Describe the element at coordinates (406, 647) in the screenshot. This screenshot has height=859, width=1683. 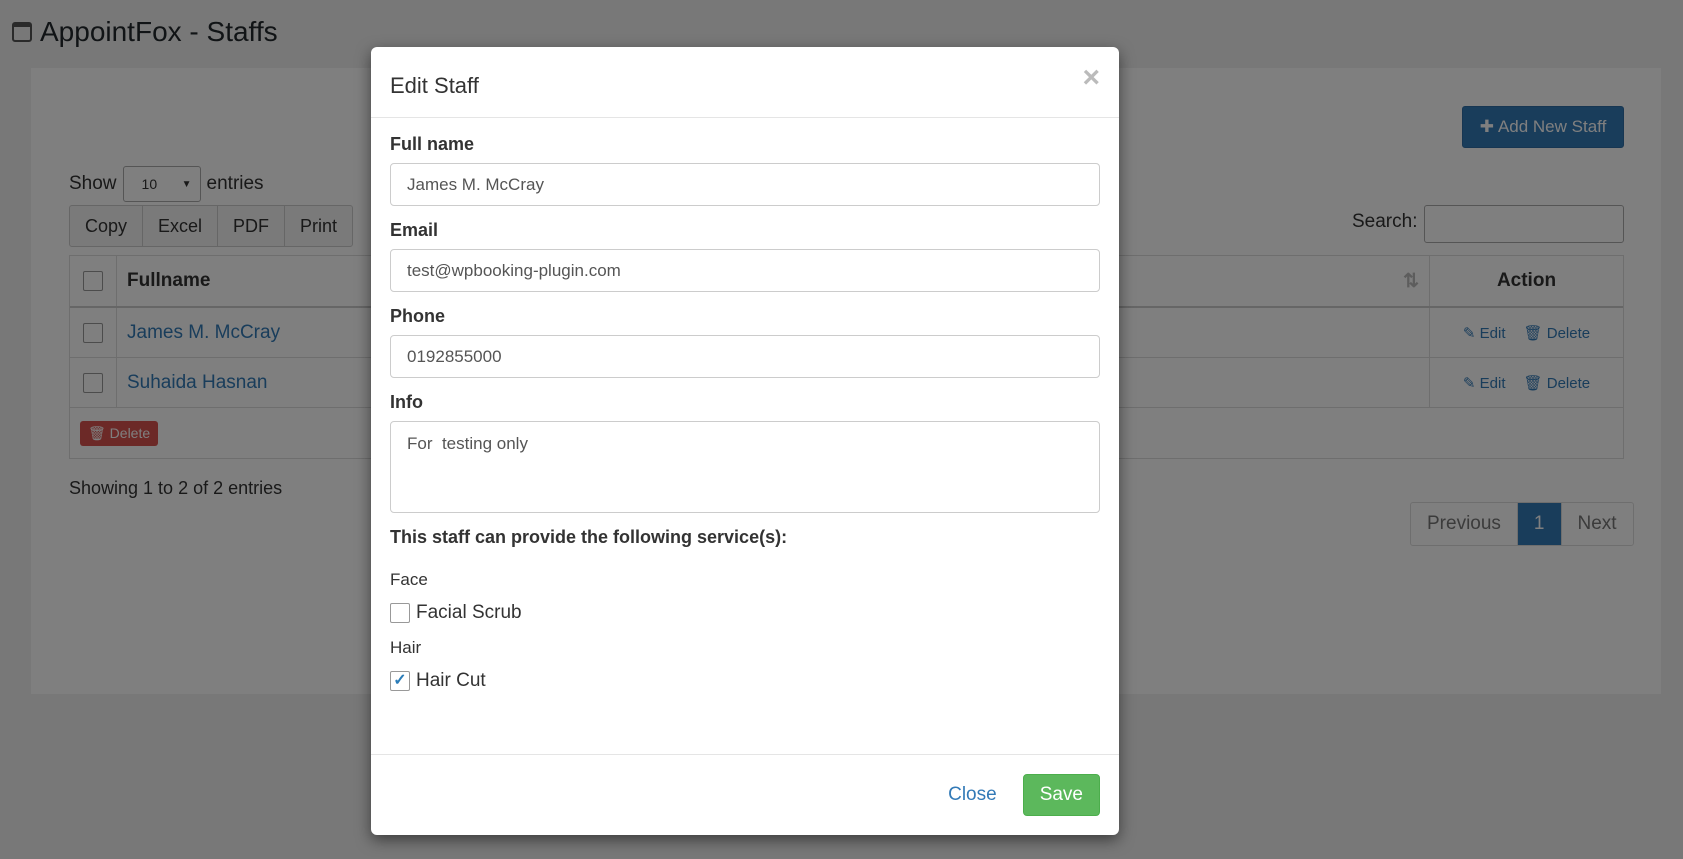
I see `service-group-label: Hair` at that location.